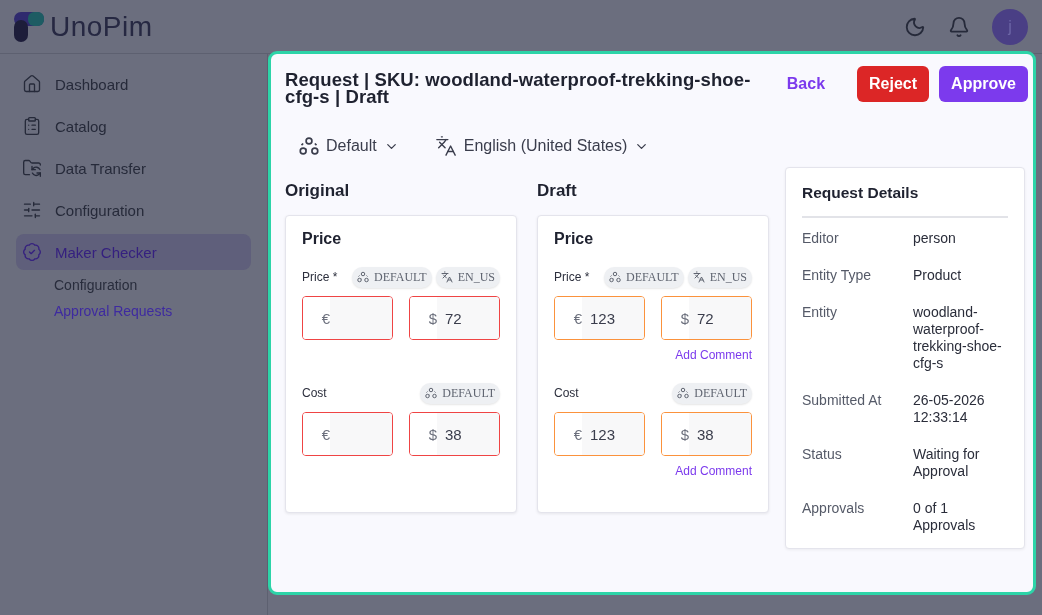  I want to click on detail-value: Product, so click(938, 275).